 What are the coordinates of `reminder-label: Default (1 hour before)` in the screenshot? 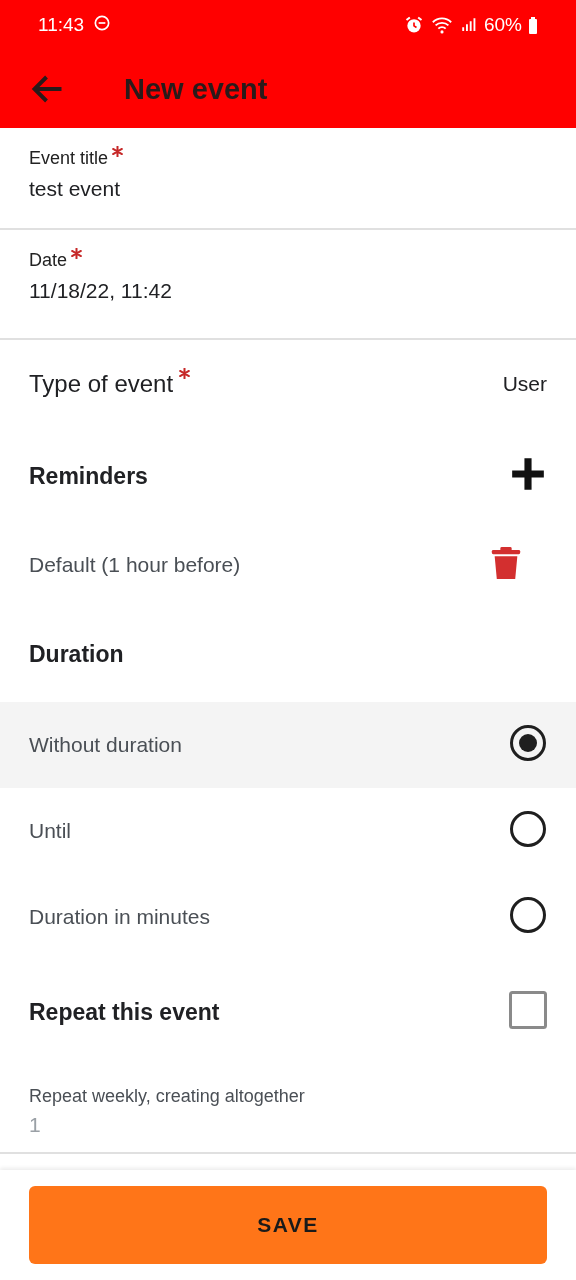 It's located at (135, 565).